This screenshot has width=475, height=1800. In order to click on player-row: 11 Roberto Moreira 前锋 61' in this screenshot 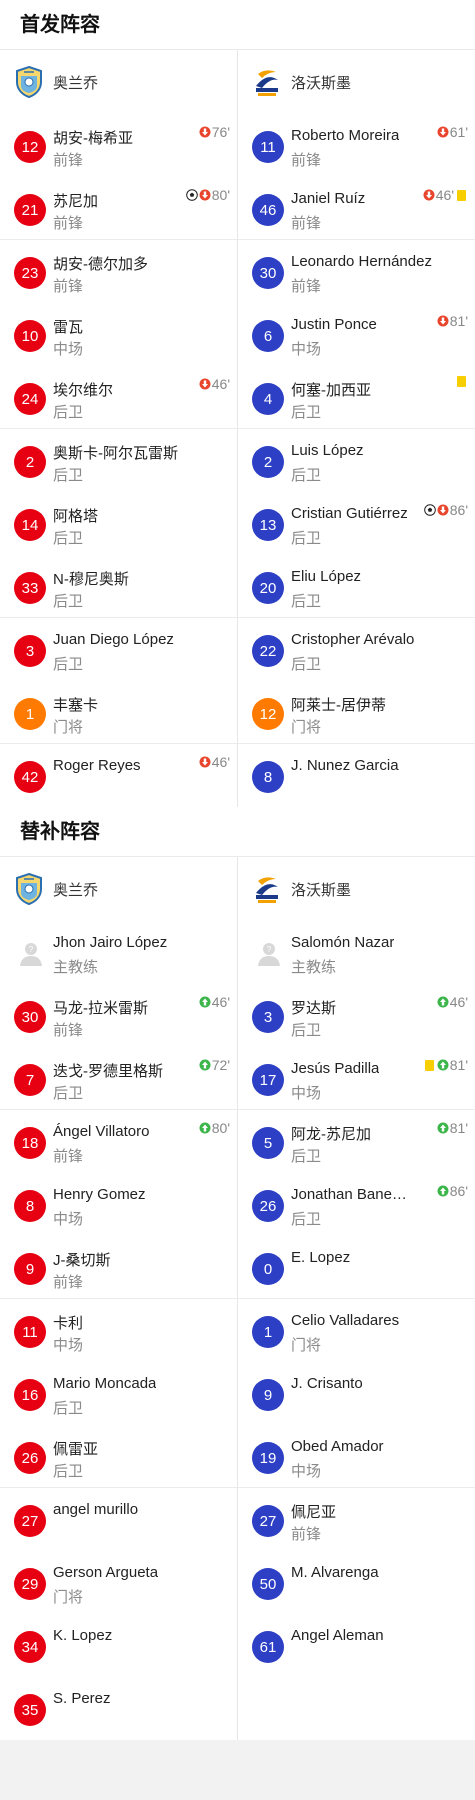, I will do `click(356, 145)`.